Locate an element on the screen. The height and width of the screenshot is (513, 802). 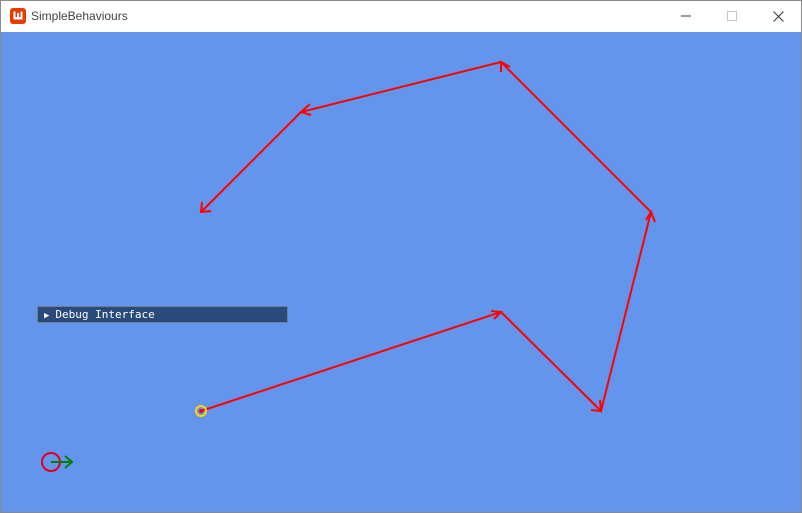
minimize-icon is located at coordinates (686, 16).